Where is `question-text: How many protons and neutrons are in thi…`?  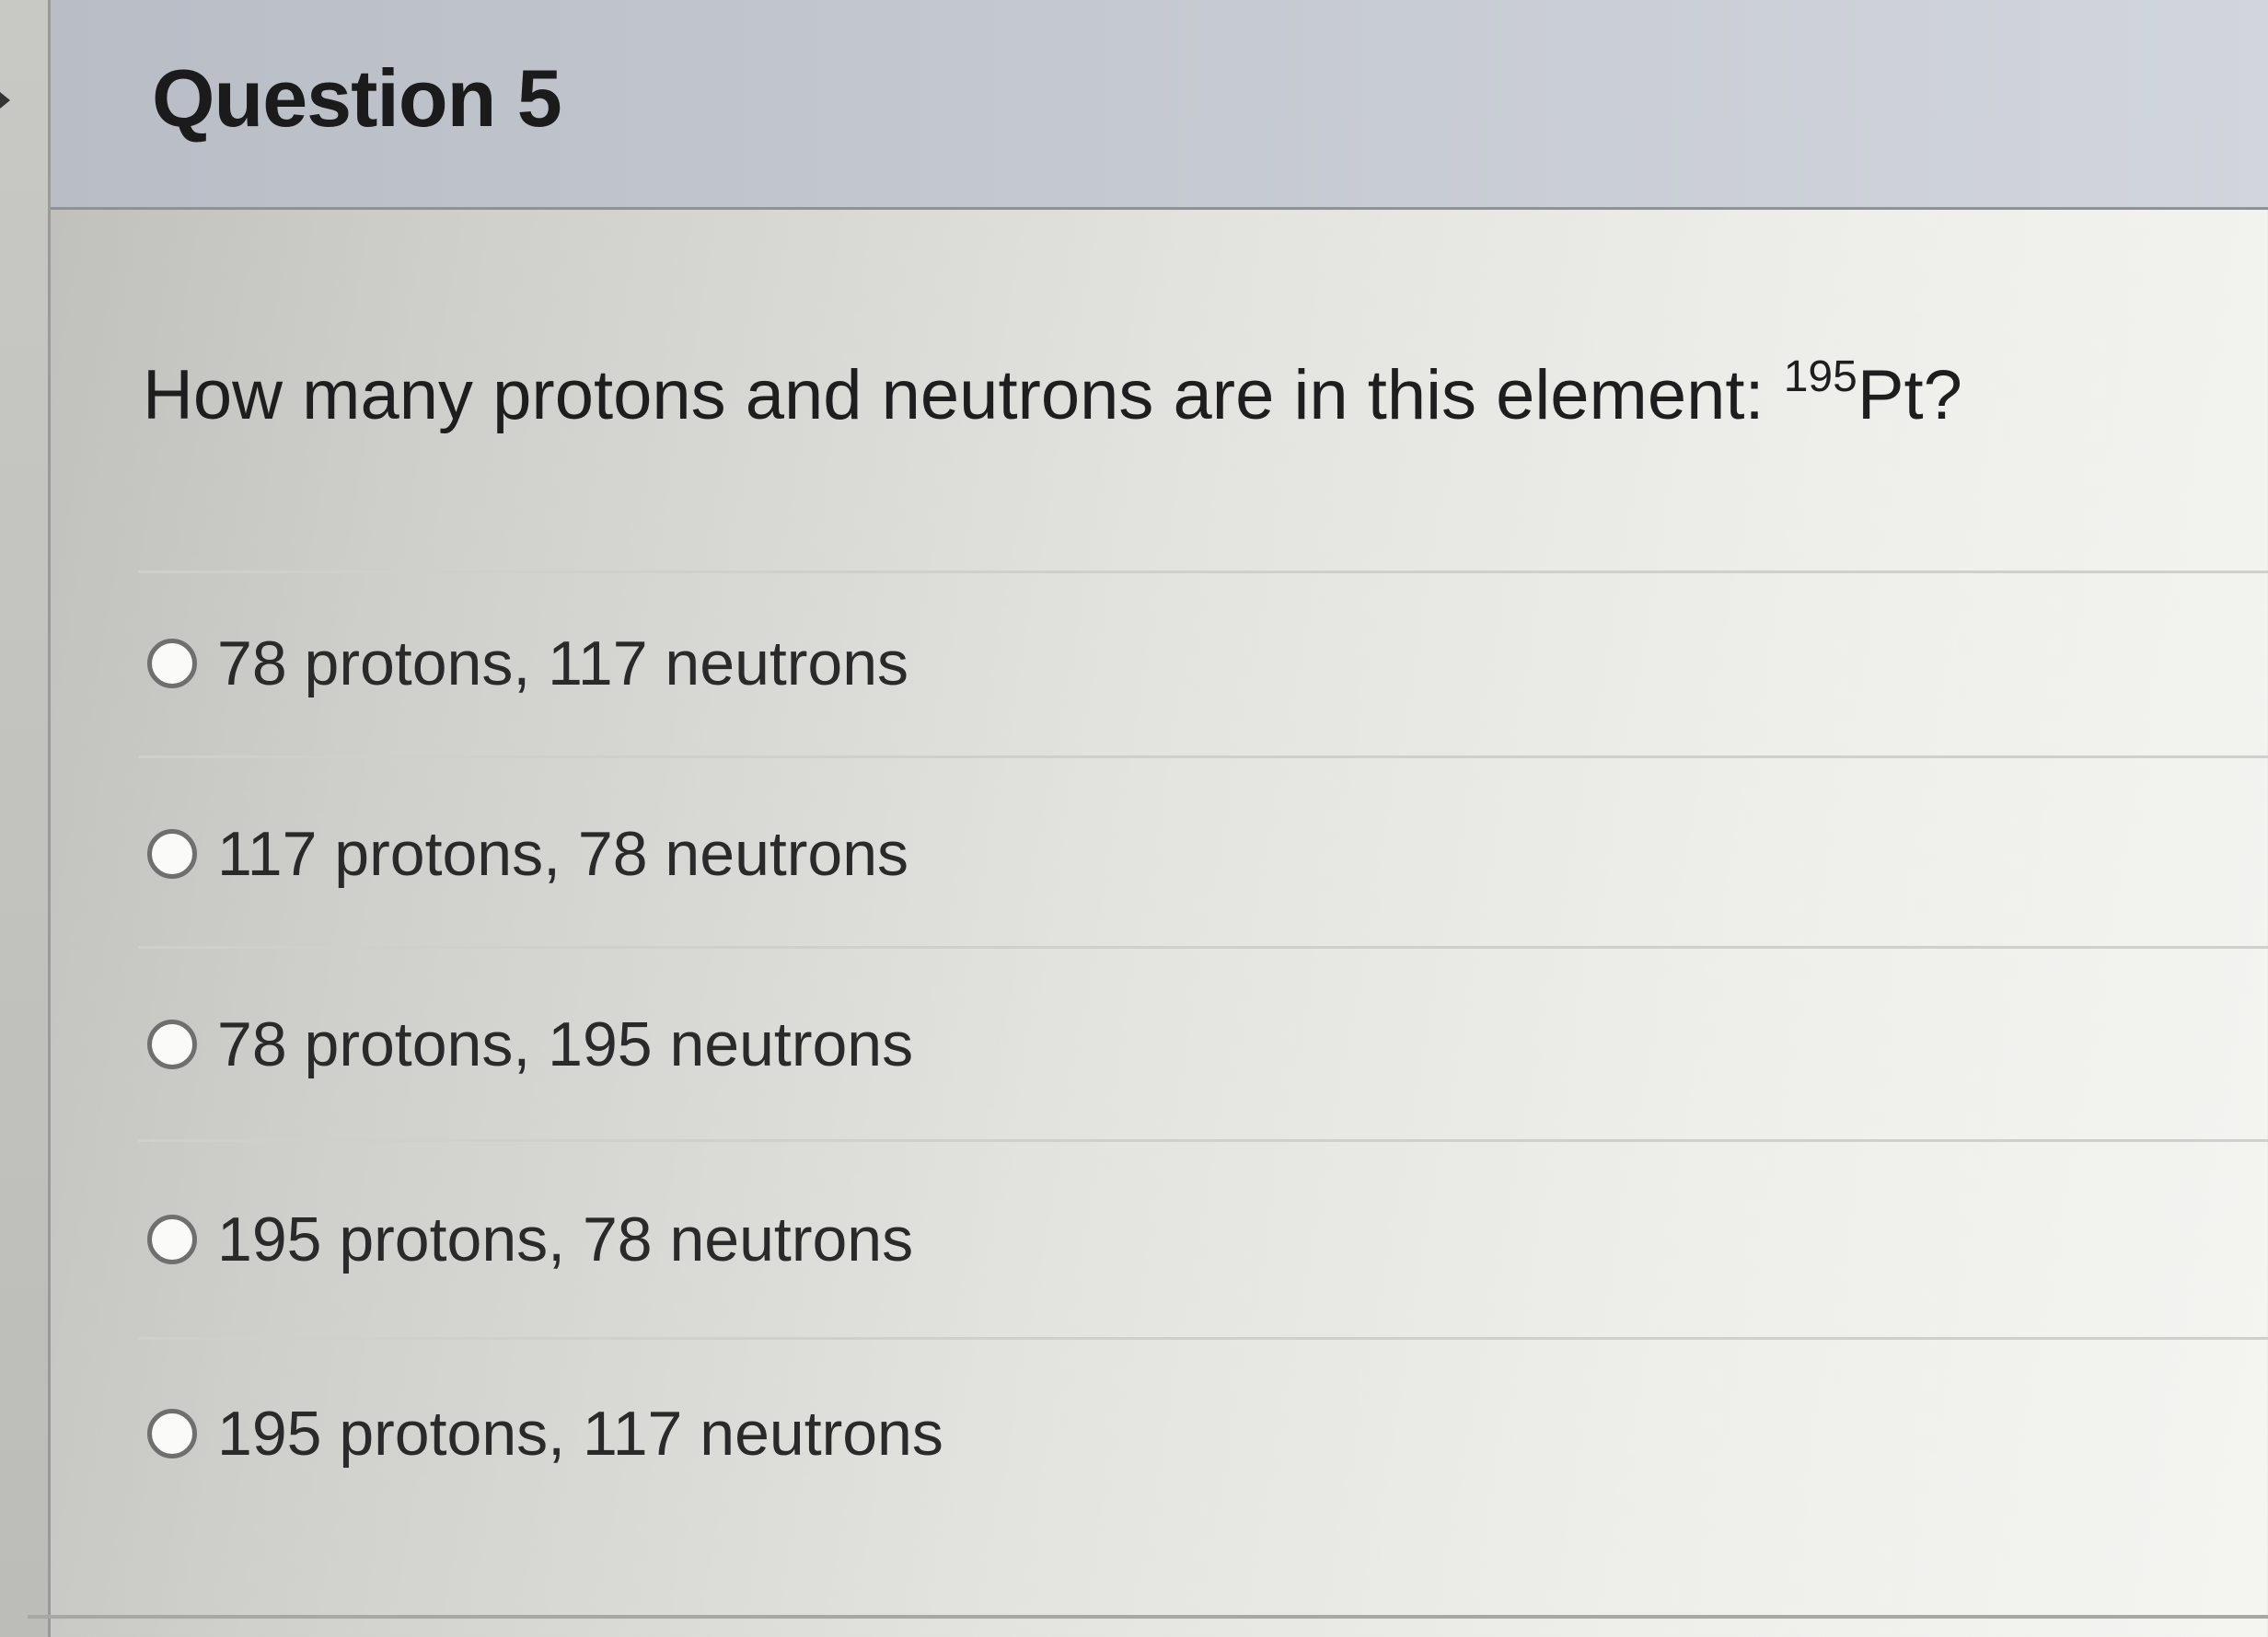
question-text: How many protons and neutrons are in thi… is located at coordinates (1052, 395).